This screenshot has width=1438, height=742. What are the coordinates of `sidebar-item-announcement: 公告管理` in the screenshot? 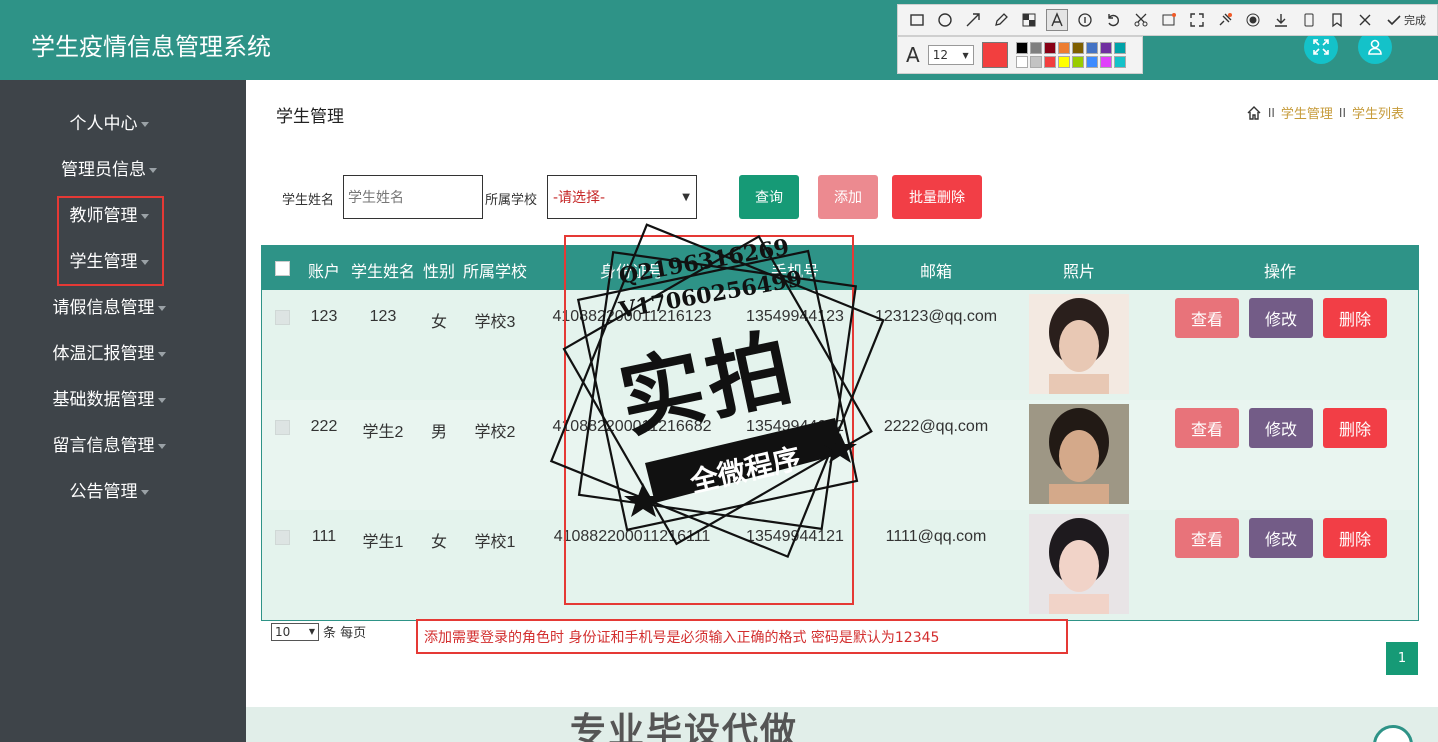 It's located at (109, 492).